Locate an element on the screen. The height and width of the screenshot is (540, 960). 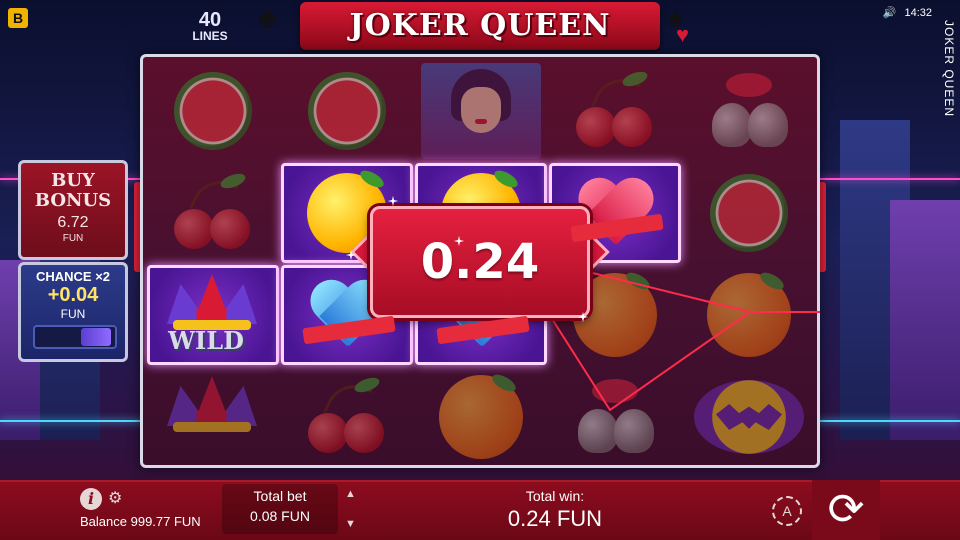
balance-value: 999.77 FUN is located at coordinates (165, 521).